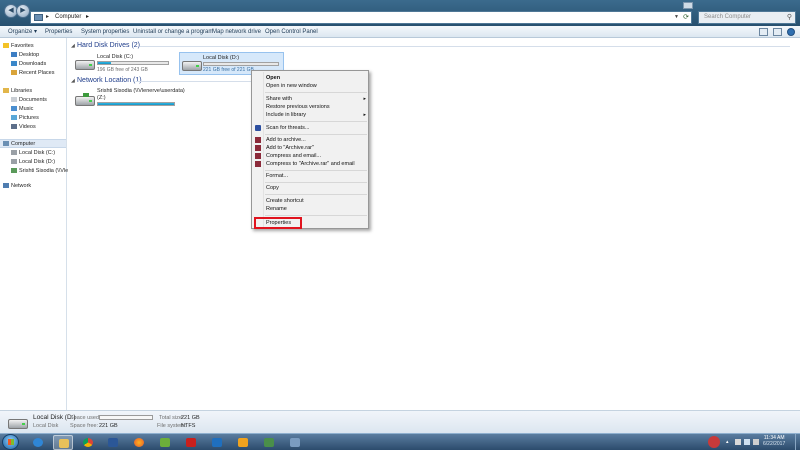  Describe the element at coordinates (686, 17) in the screenshot. I see `refresh-icon: ⟳` at that location.